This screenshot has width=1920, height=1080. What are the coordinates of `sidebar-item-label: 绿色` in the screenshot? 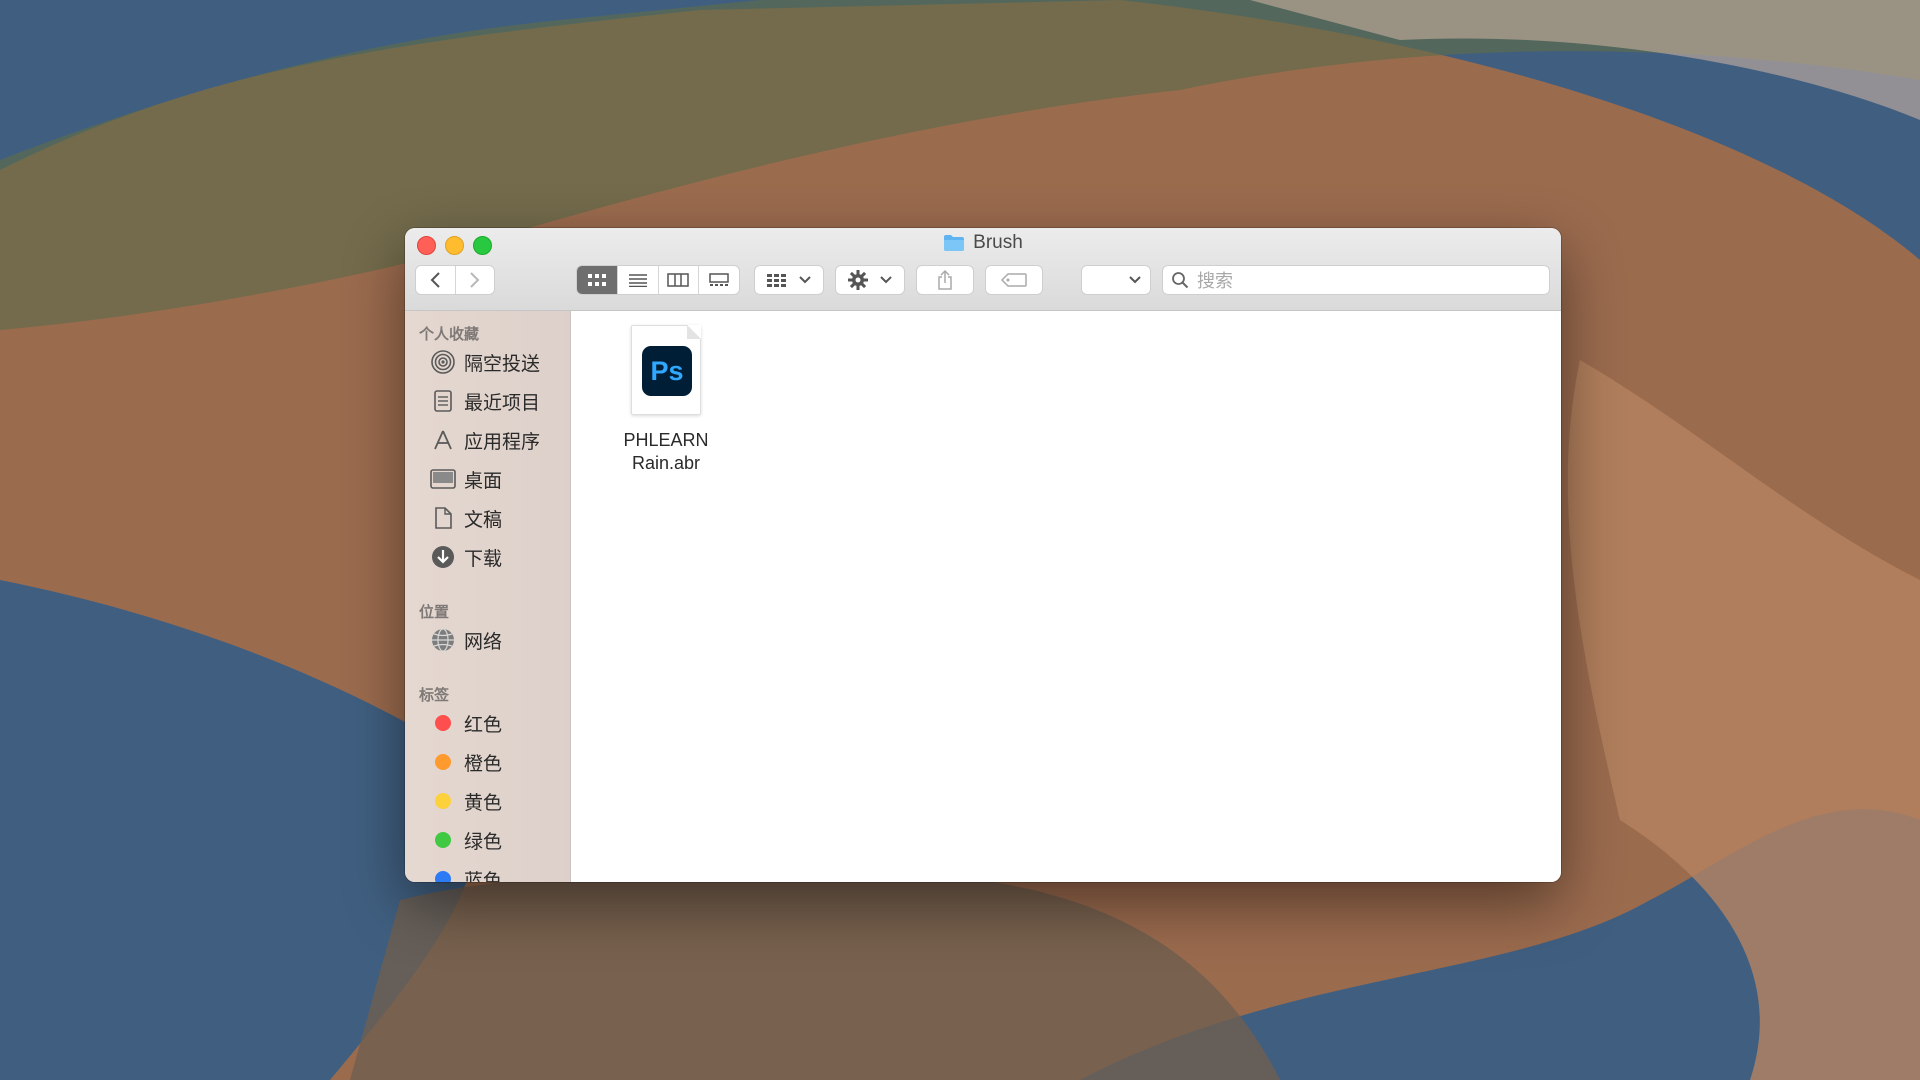 It's located at (483, 841).